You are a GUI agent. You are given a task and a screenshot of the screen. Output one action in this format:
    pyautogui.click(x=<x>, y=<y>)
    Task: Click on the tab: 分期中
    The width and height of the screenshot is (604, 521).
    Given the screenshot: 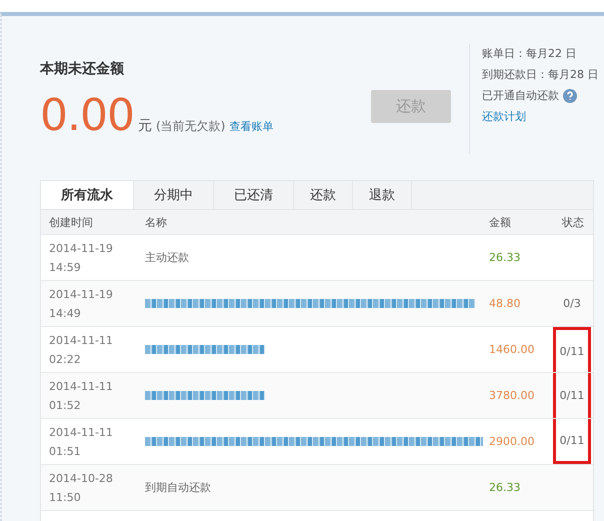 What is the action you would take?
    pyautogui.click(x=174, y=195)
    